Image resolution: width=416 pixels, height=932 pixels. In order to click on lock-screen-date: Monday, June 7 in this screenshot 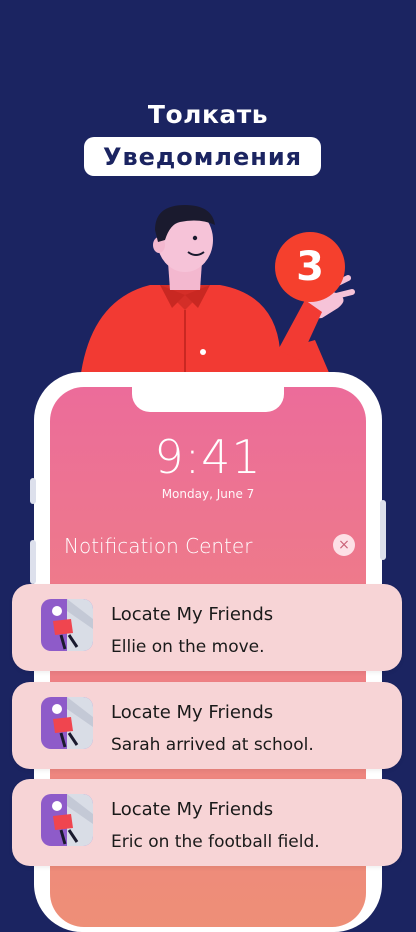, I will do `click(208, 494)`.